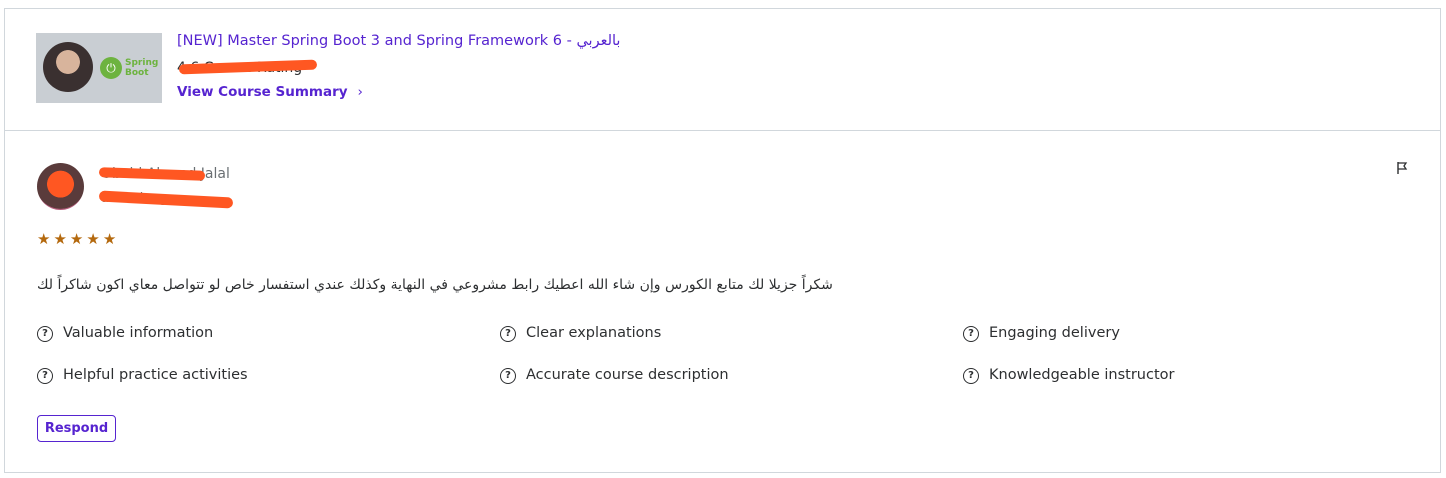 This screenshot has width=1446, height=478. Describe the element at coordinates (142, 68) in the screenshot. I see `spring-logo-text: Spring Boot` at that location.